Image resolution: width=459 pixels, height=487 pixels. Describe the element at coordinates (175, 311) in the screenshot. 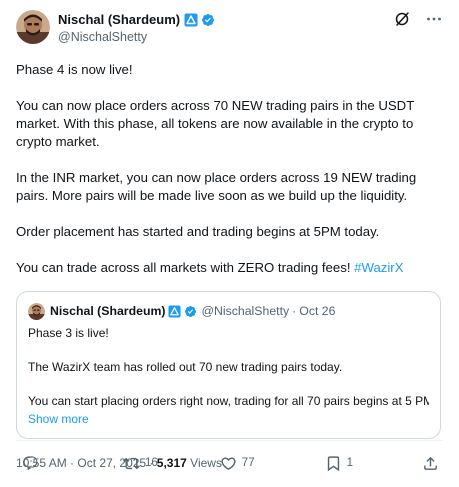

I see `quote-affiliate-badge-icon` at that location.